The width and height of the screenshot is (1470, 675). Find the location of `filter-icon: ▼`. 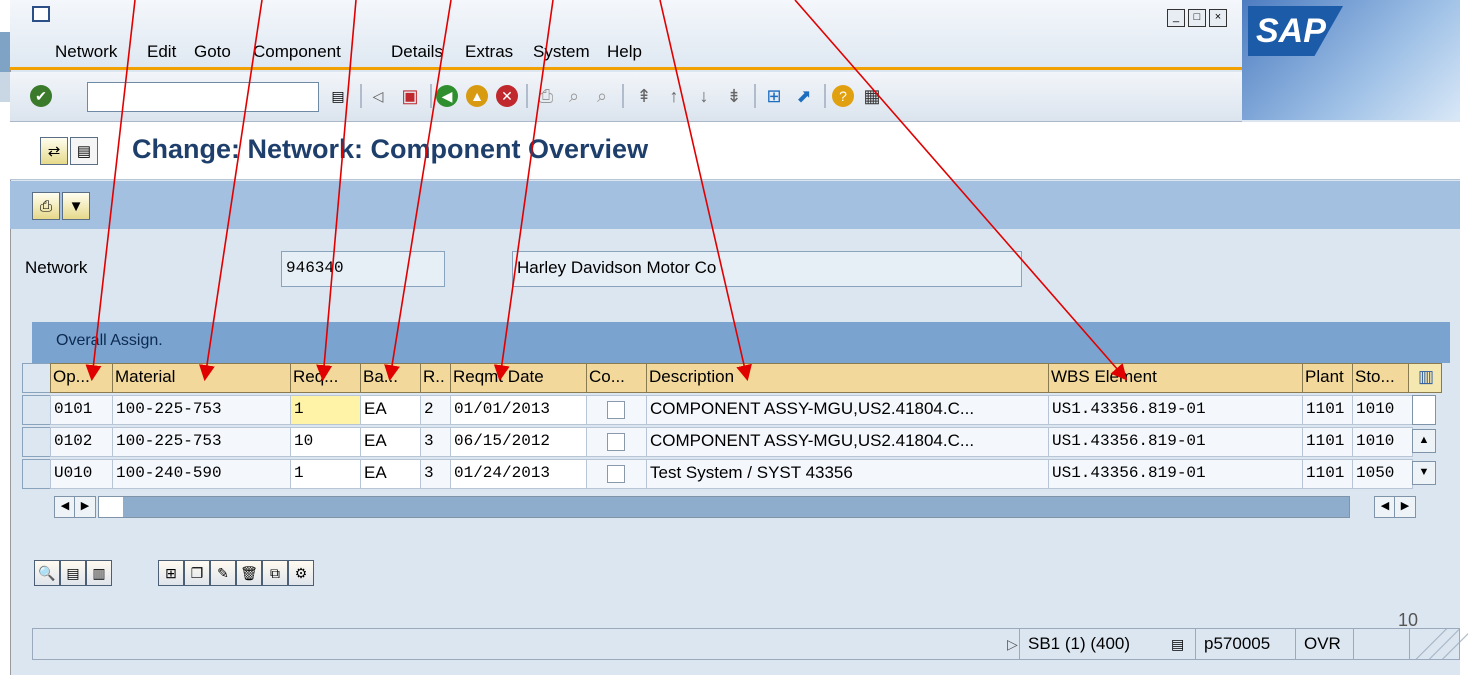

filter-icon: ▼ is located at coordinates (76, 206).